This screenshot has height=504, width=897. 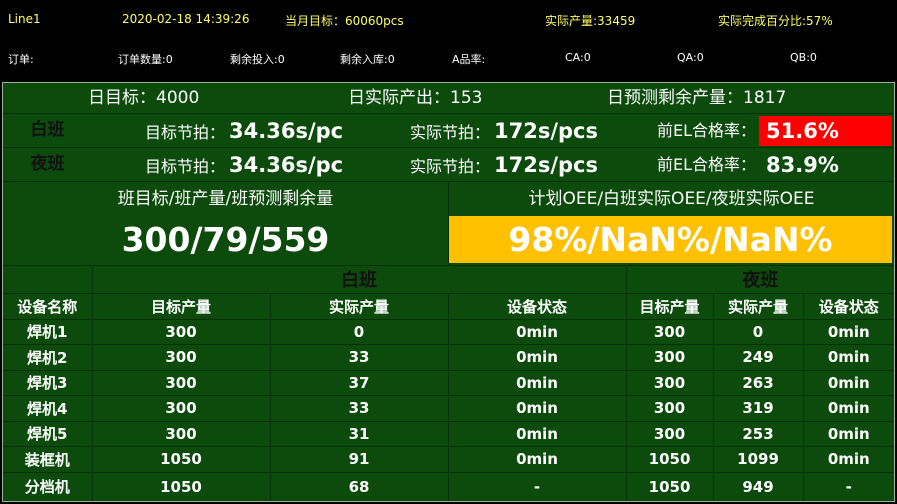 What do you see at coordinates (122, 98) in the screenshot?
I see `daily-target-label: 日目标：` at bounding box center [122, 98].